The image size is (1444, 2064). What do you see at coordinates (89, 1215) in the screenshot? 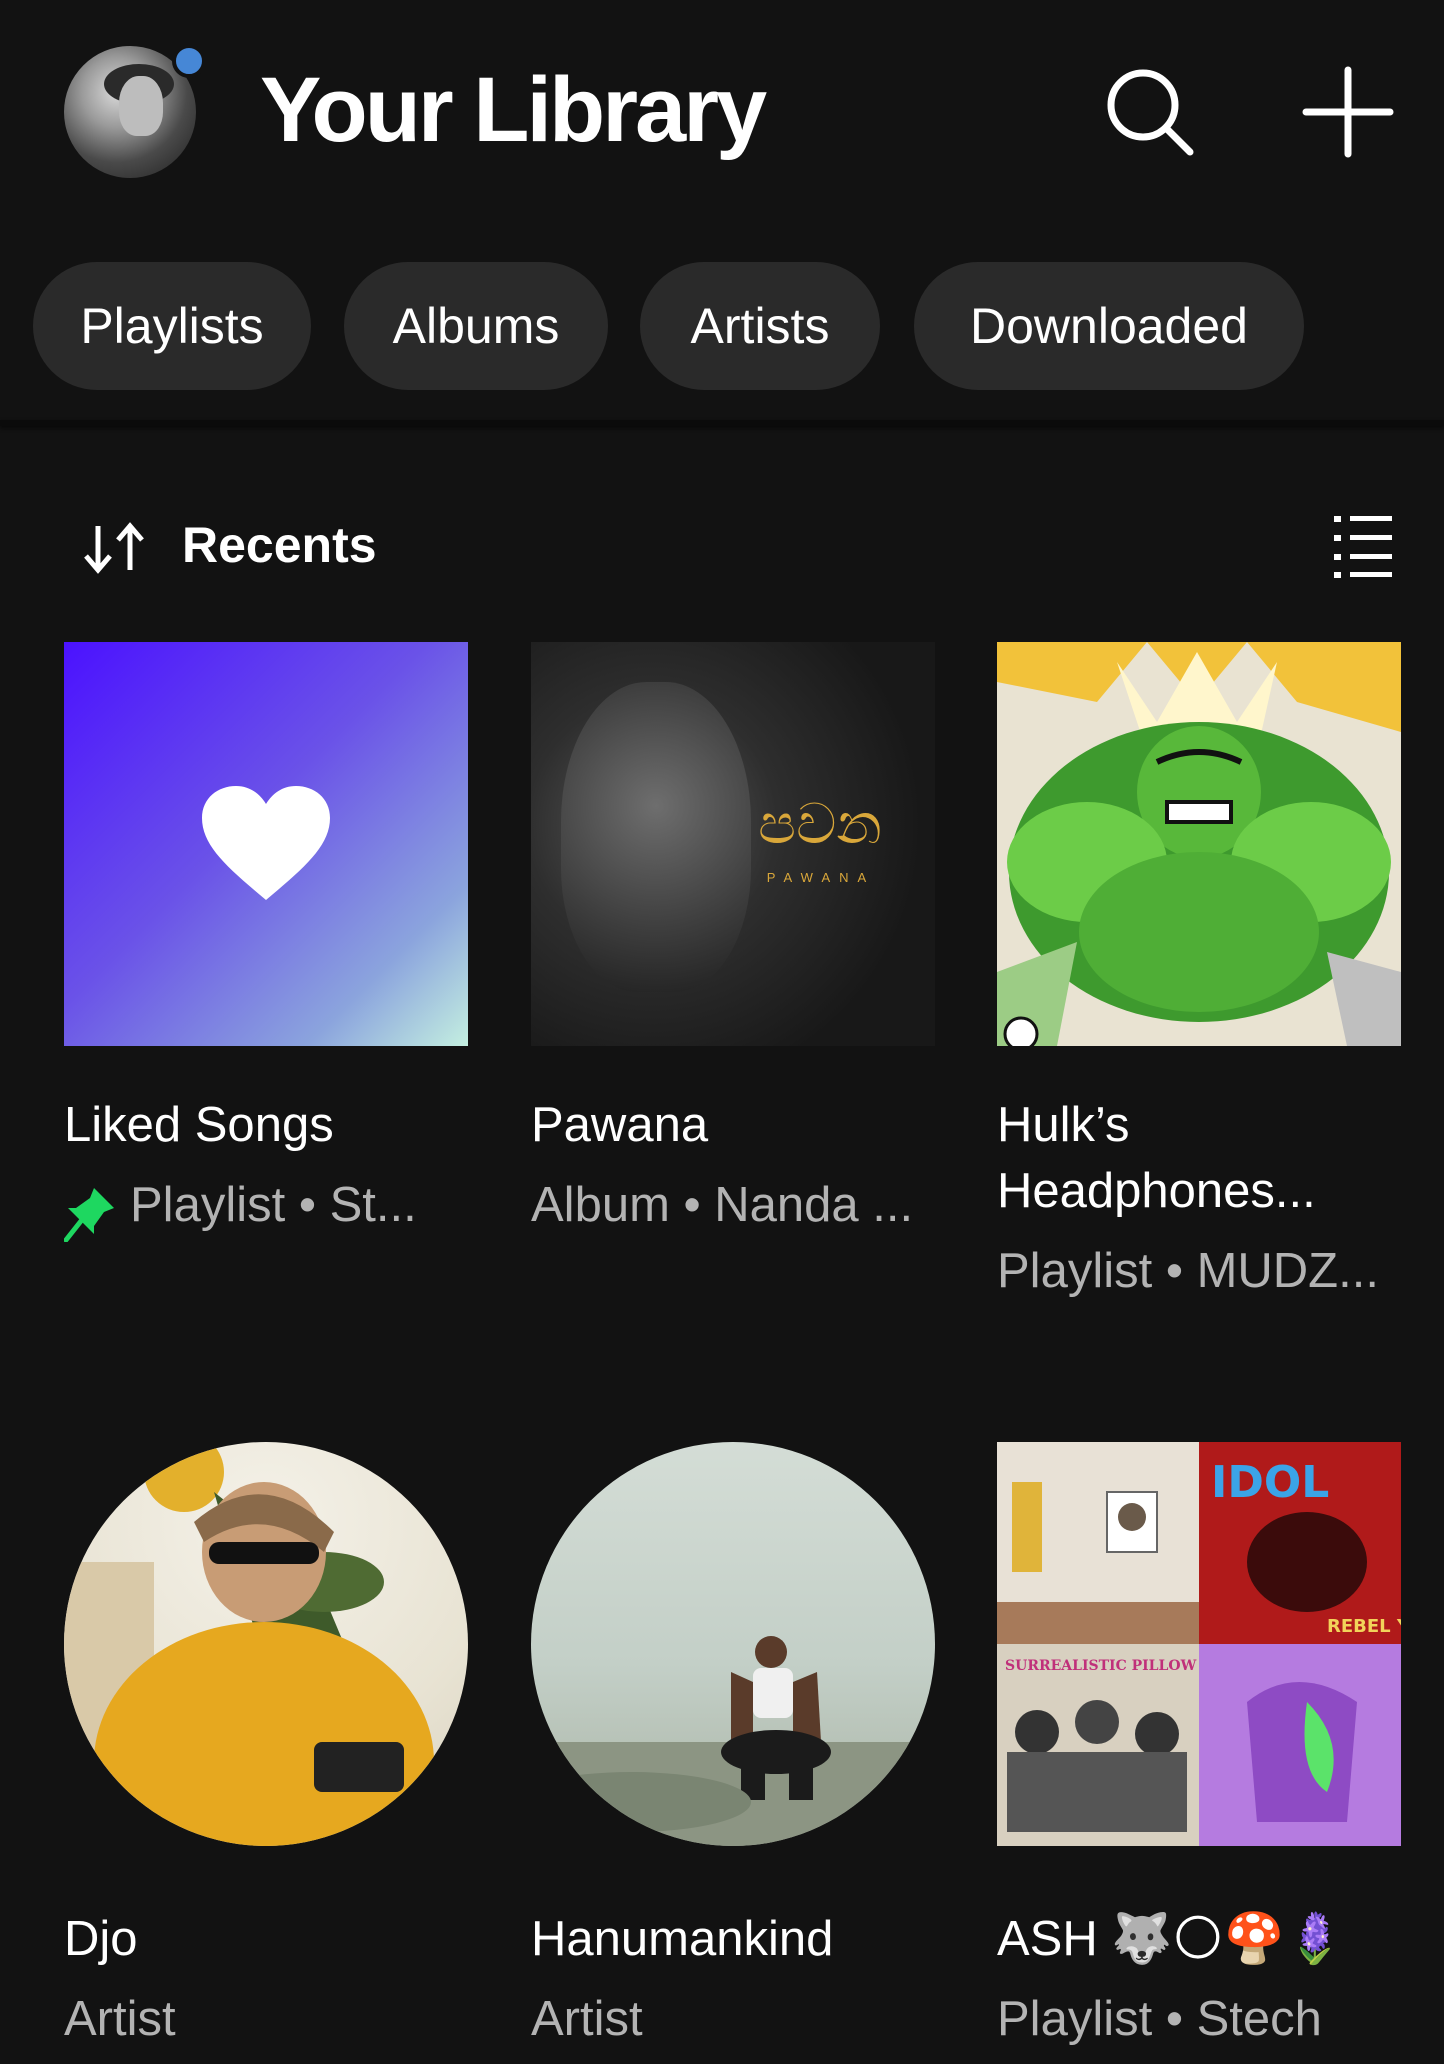
I see `pin-icon` at bounding box center [89, 1215].